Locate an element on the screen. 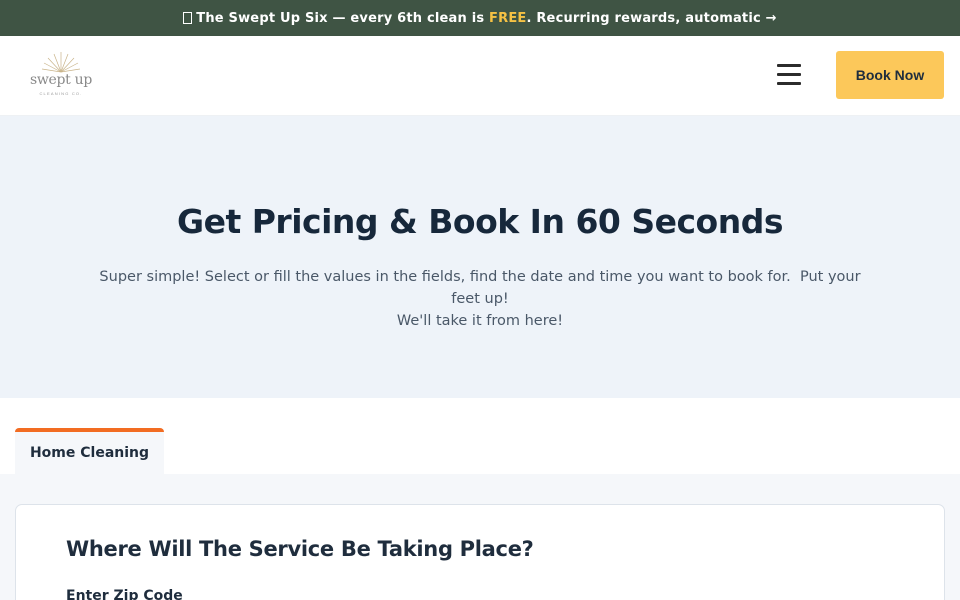 The width and height of the screenshot is (960, 600). promo-text-before: The Swept Up Six — every 6th clean is is located at coordinates (343, 18).